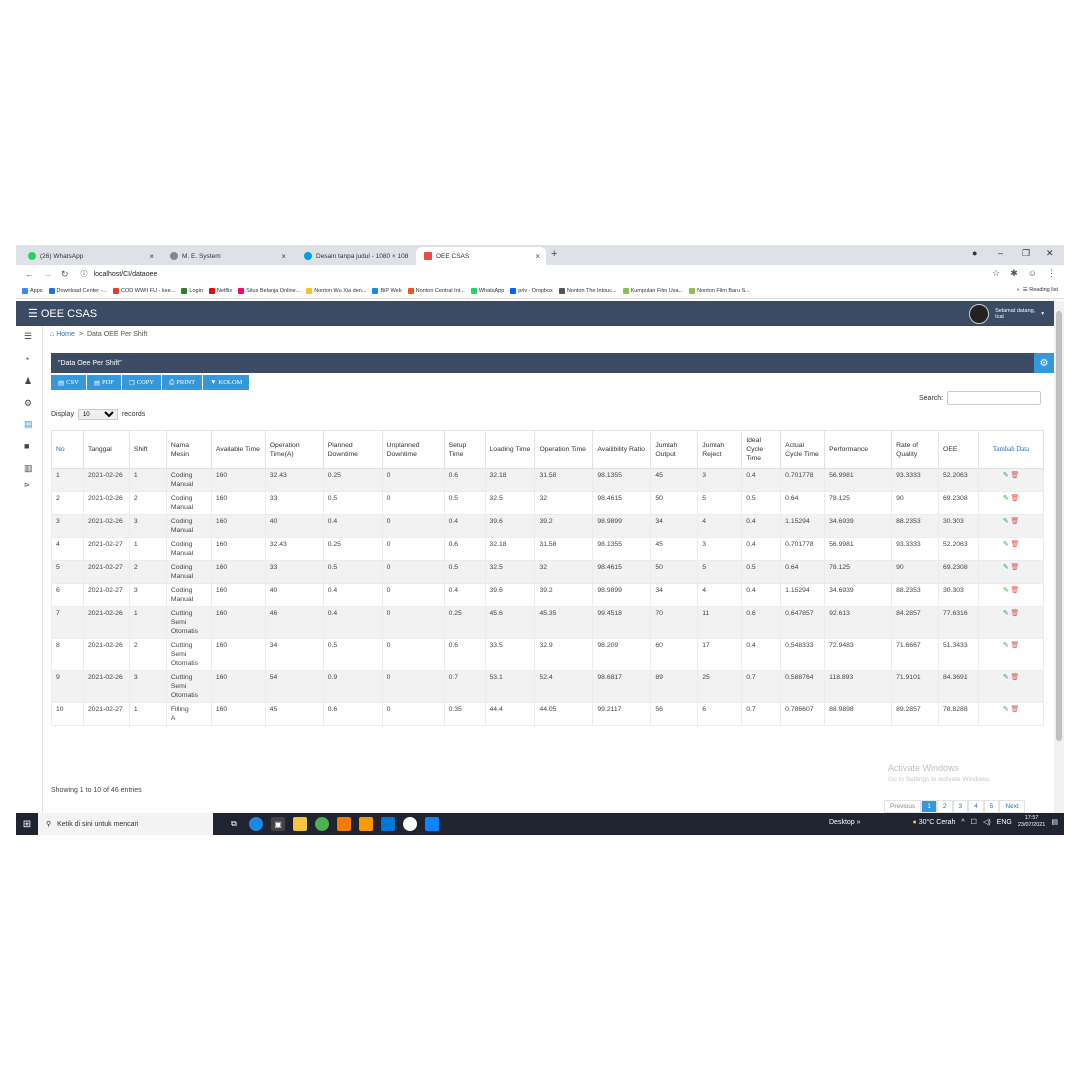 The width and height of the screenshot is (1080, 1080). Describe the element at coordinates (344, 824) in the screenshot. I see `xampp-icon` at that location.